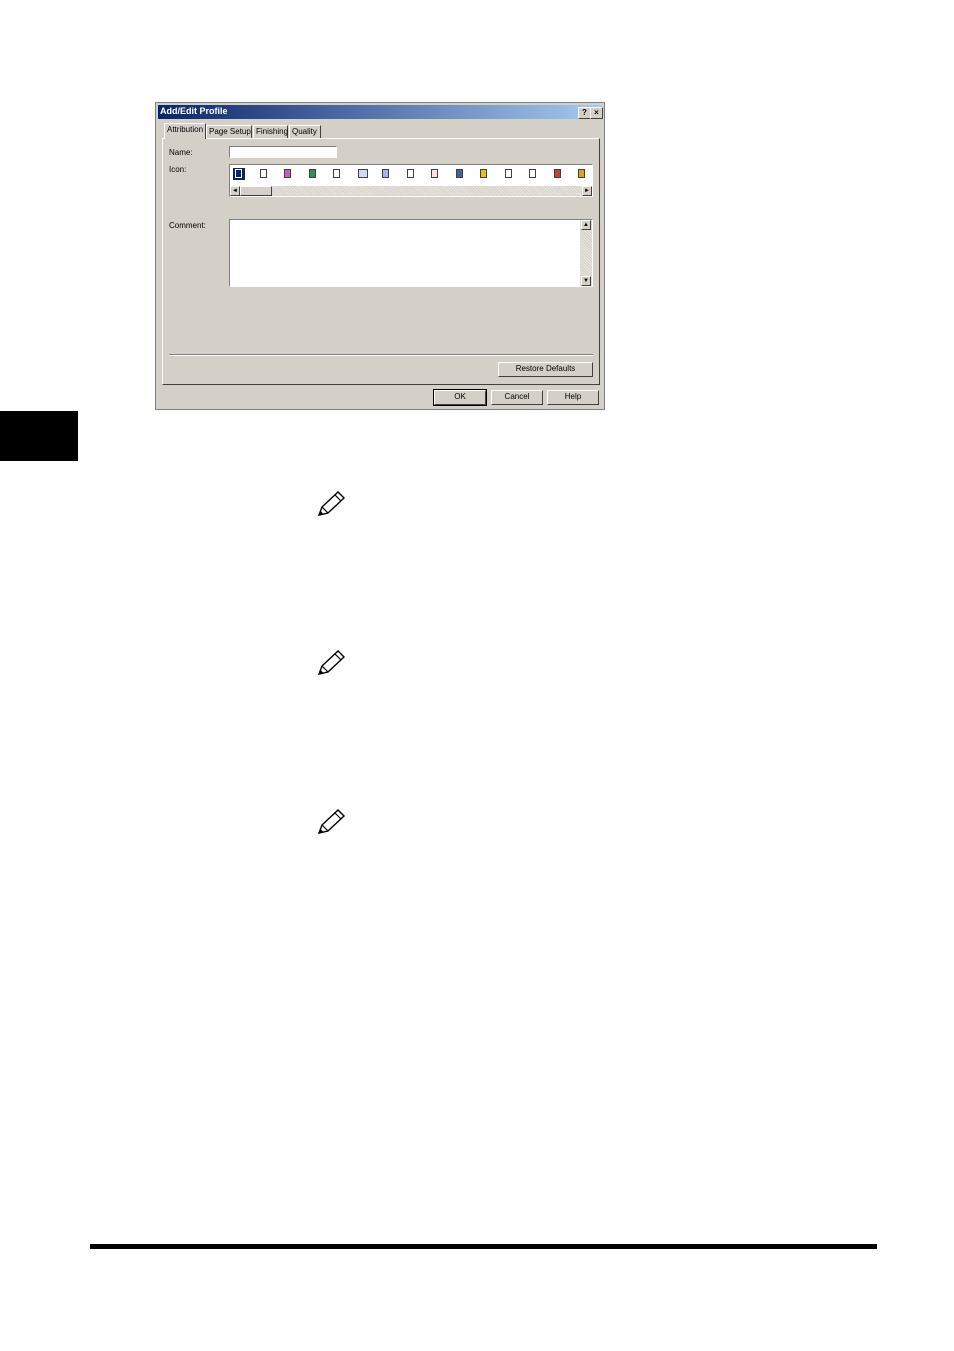 This screenshot has width=954, height=1351. Describe the element at coordinates (337, 174) in the screenshot. I see `list-doc-icon` at that location.